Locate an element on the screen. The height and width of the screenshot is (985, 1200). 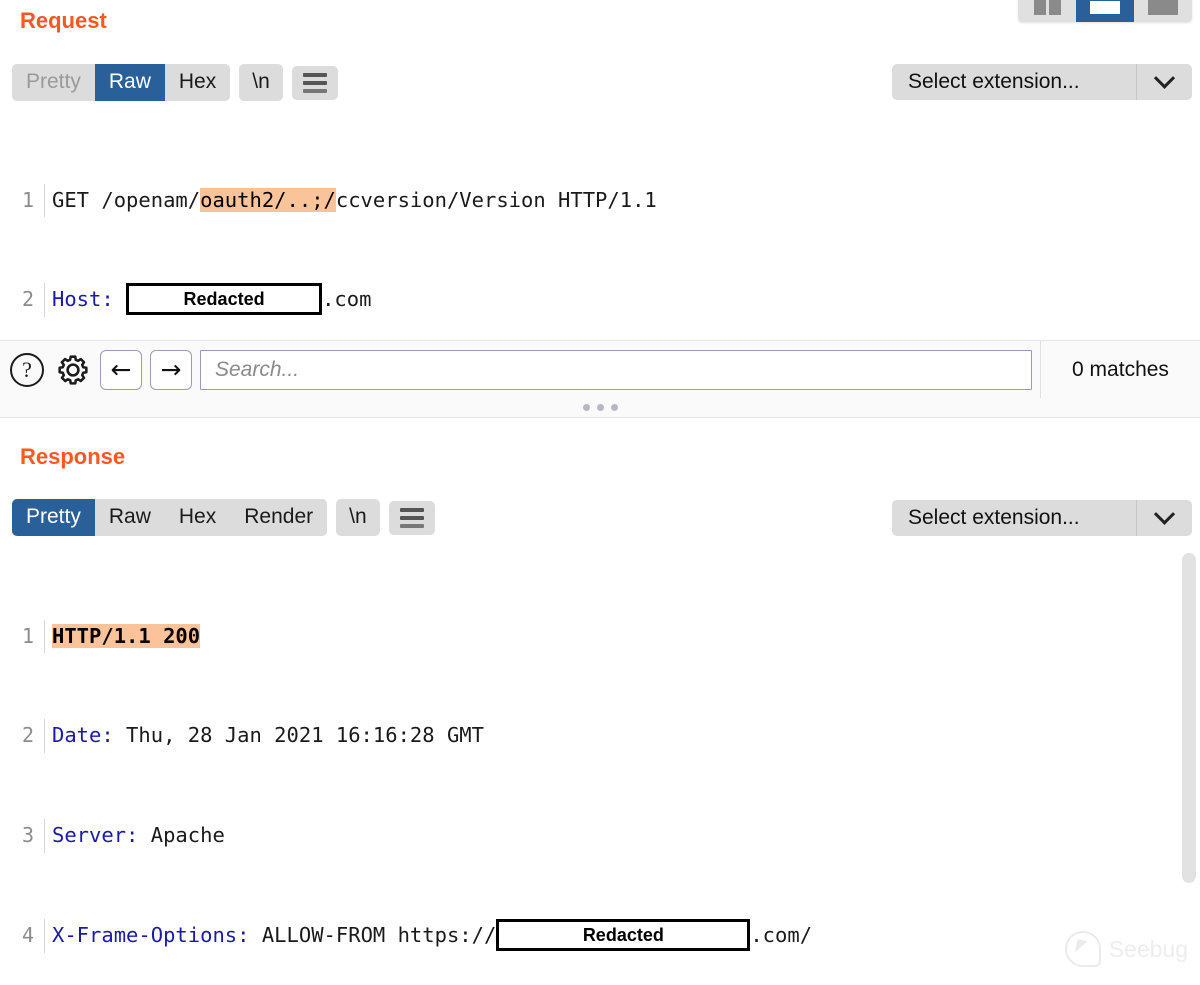
search-match-count: 0 matches is located at coordinates (1120, 369).